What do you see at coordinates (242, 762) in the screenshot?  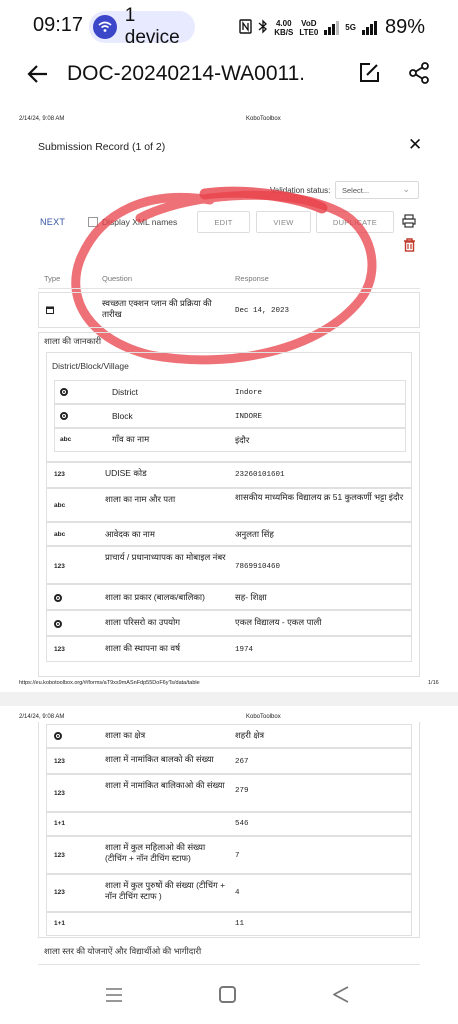 I see `response-boys: 267` at bounding box center [242, 762].